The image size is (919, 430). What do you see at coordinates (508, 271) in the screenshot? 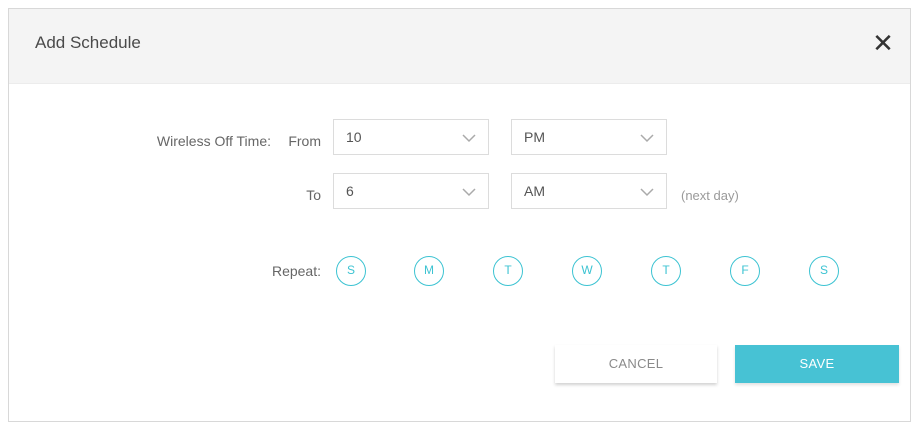
I see `day-toggle-tuesday: T` at bounding box center [508, 271].